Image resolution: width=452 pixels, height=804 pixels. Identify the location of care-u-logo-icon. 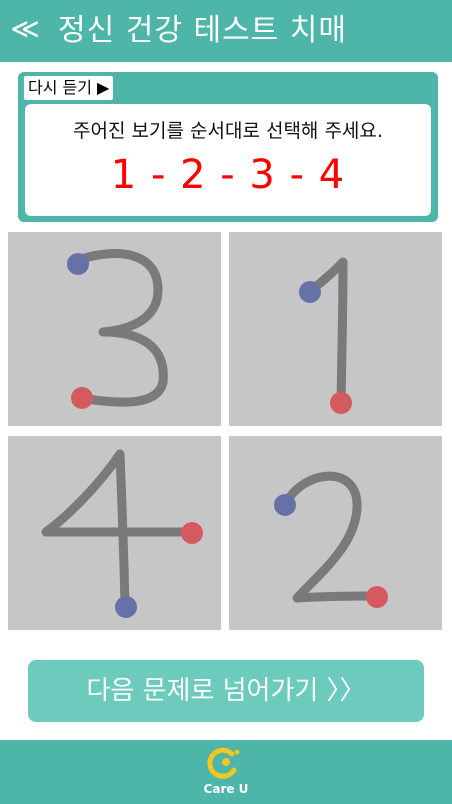
(223, 763).